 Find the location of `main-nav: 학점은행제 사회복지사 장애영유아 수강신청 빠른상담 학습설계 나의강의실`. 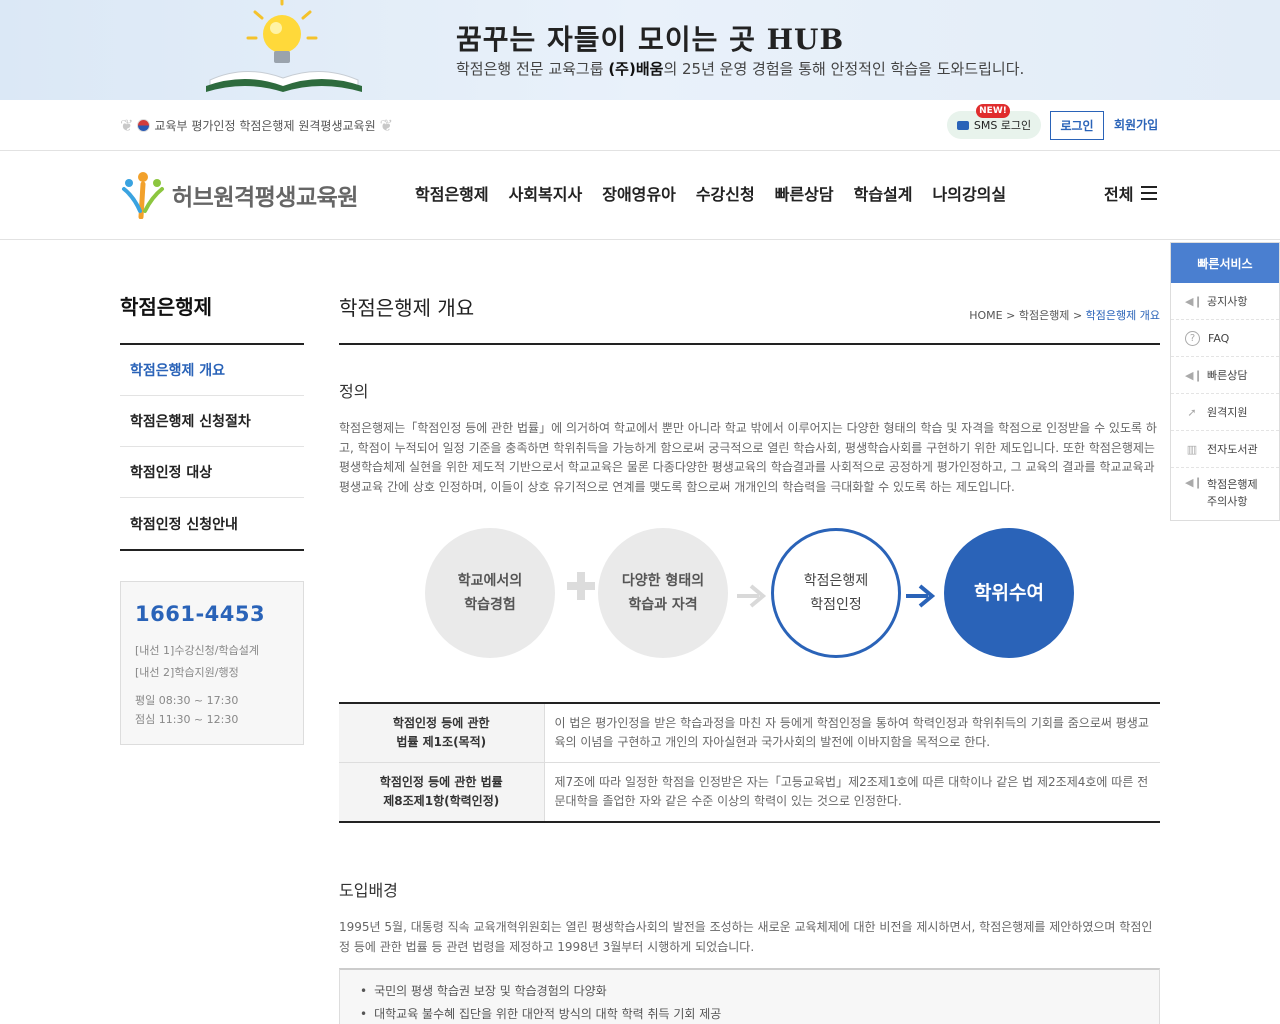

main-nav: 학점은행제 사회복지사 장애영유아 수강신청 빠른상담 학습설계 나의강의실 is located at coordinates (710, 193).